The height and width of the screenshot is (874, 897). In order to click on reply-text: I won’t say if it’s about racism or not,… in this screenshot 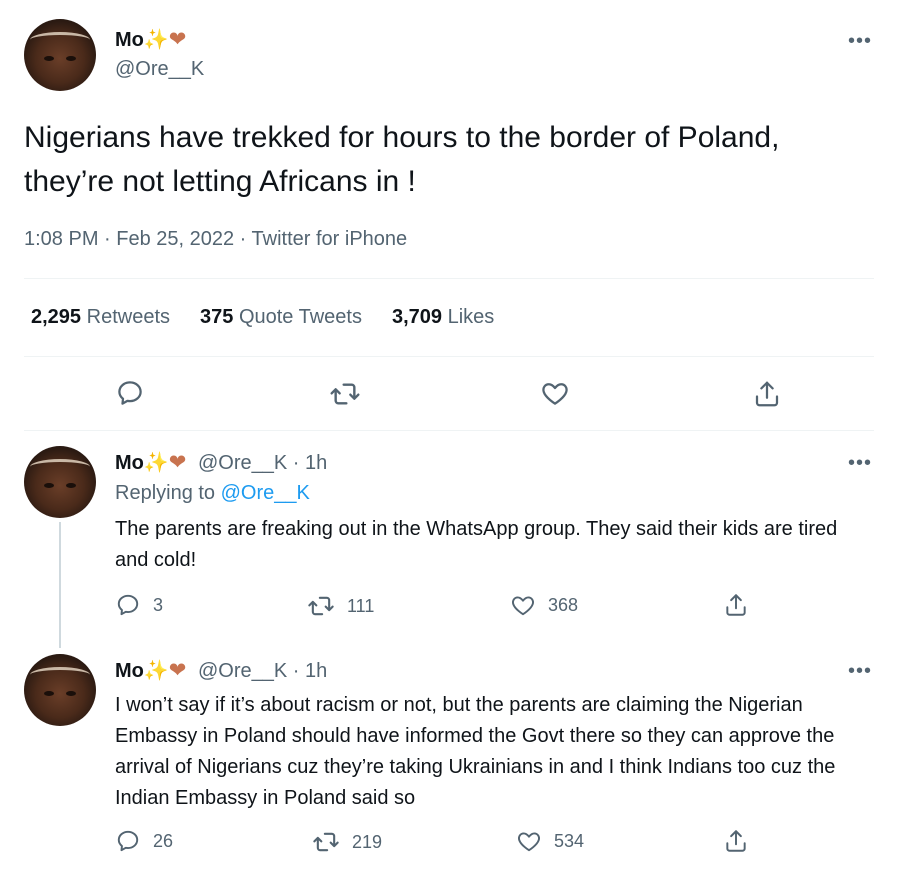, I will do `click(475, 751)`.